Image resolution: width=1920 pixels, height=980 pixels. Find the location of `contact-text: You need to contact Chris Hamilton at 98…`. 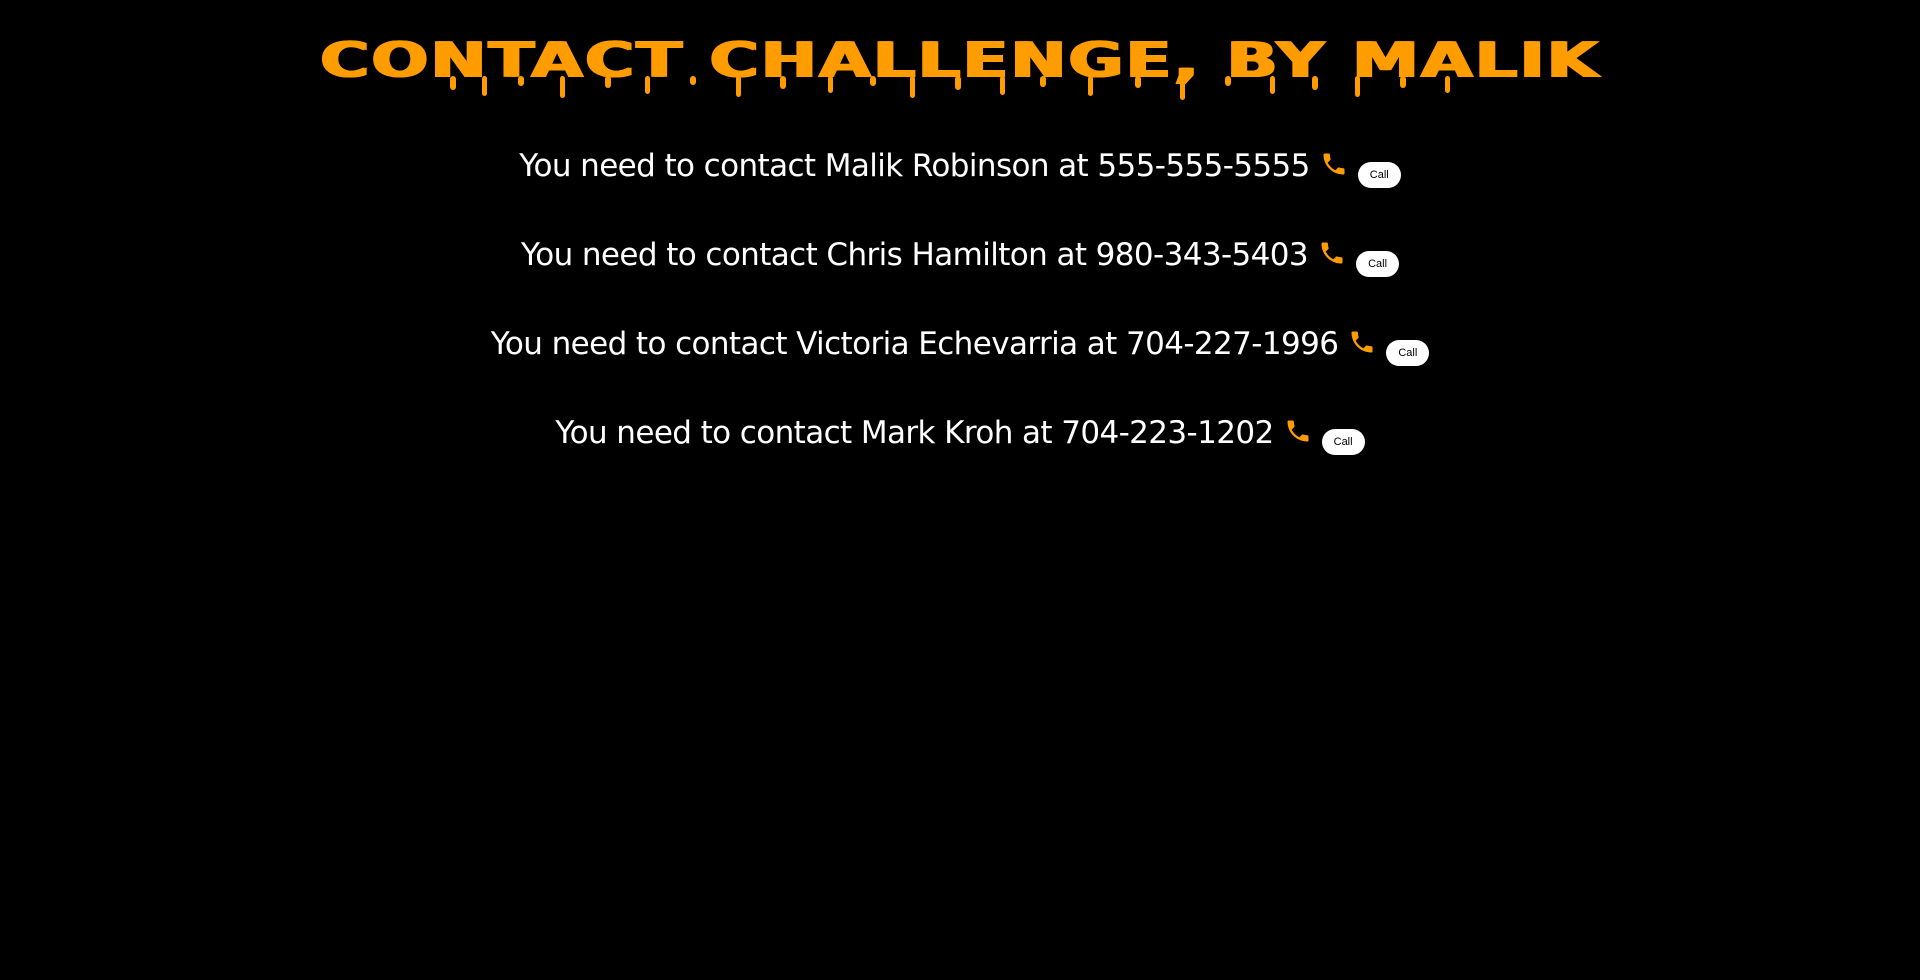

contact-text: You need to contact Chris Hamilton at 98… is located at coordinates (914, 255).